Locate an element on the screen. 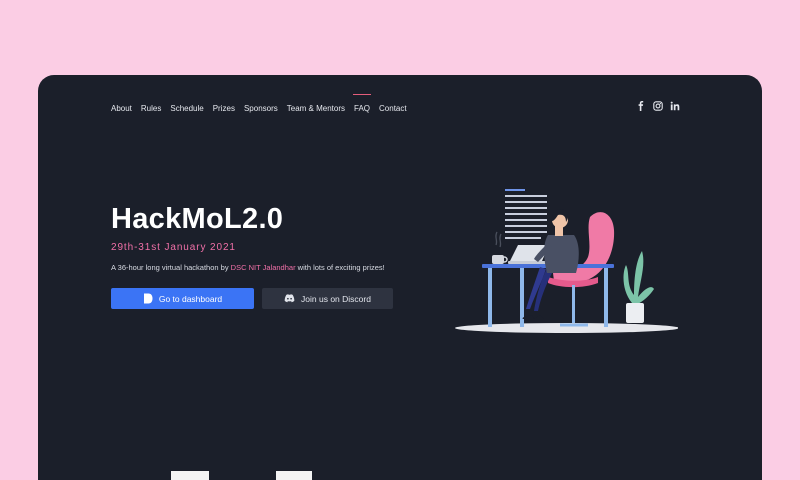  devfolio-icon is located at coordinates (148, 298).